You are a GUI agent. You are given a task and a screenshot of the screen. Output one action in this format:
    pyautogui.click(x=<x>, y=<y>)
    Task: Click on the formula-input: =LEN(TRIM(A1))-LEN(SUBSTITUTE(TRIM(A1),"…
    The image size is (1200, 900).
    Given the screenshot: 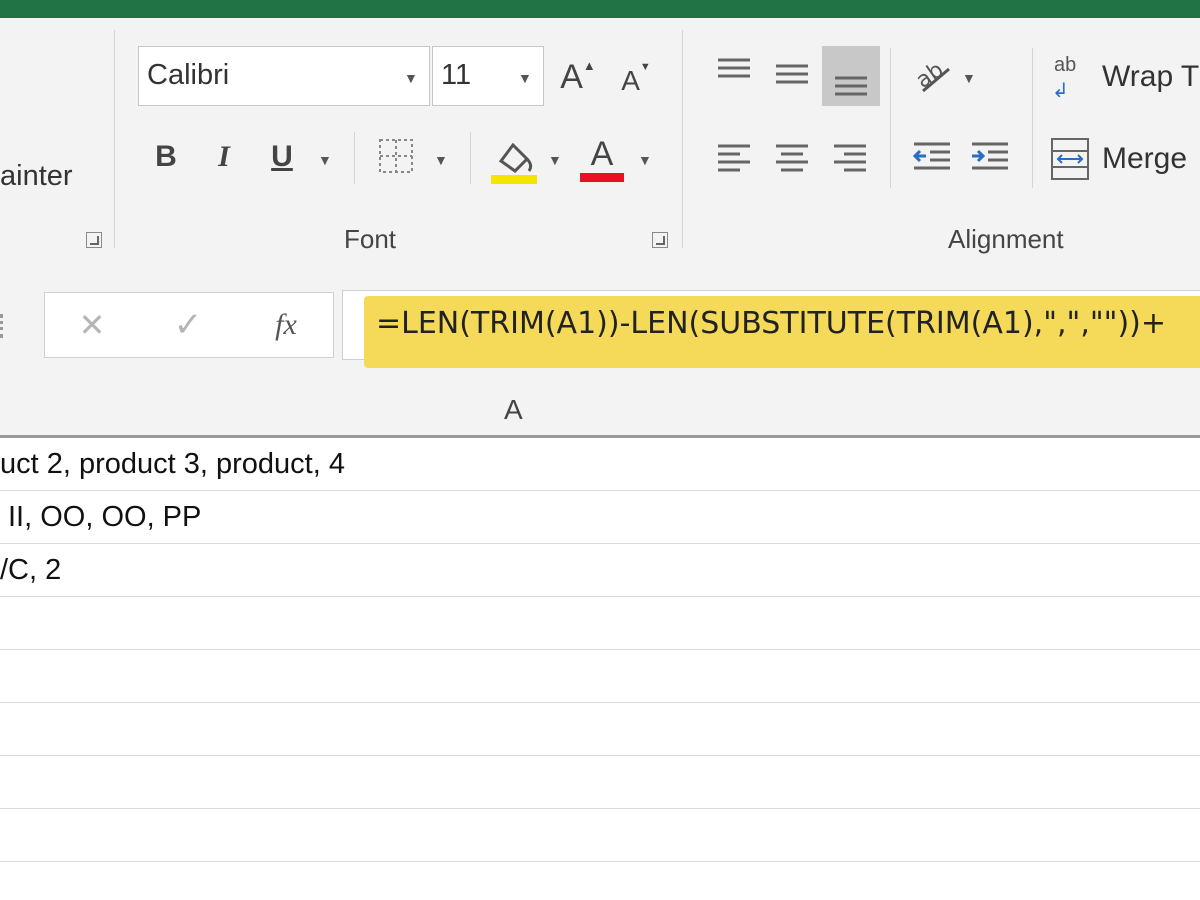 What is the action you would take?
    pyautogui.click(x=771, y=323)
    